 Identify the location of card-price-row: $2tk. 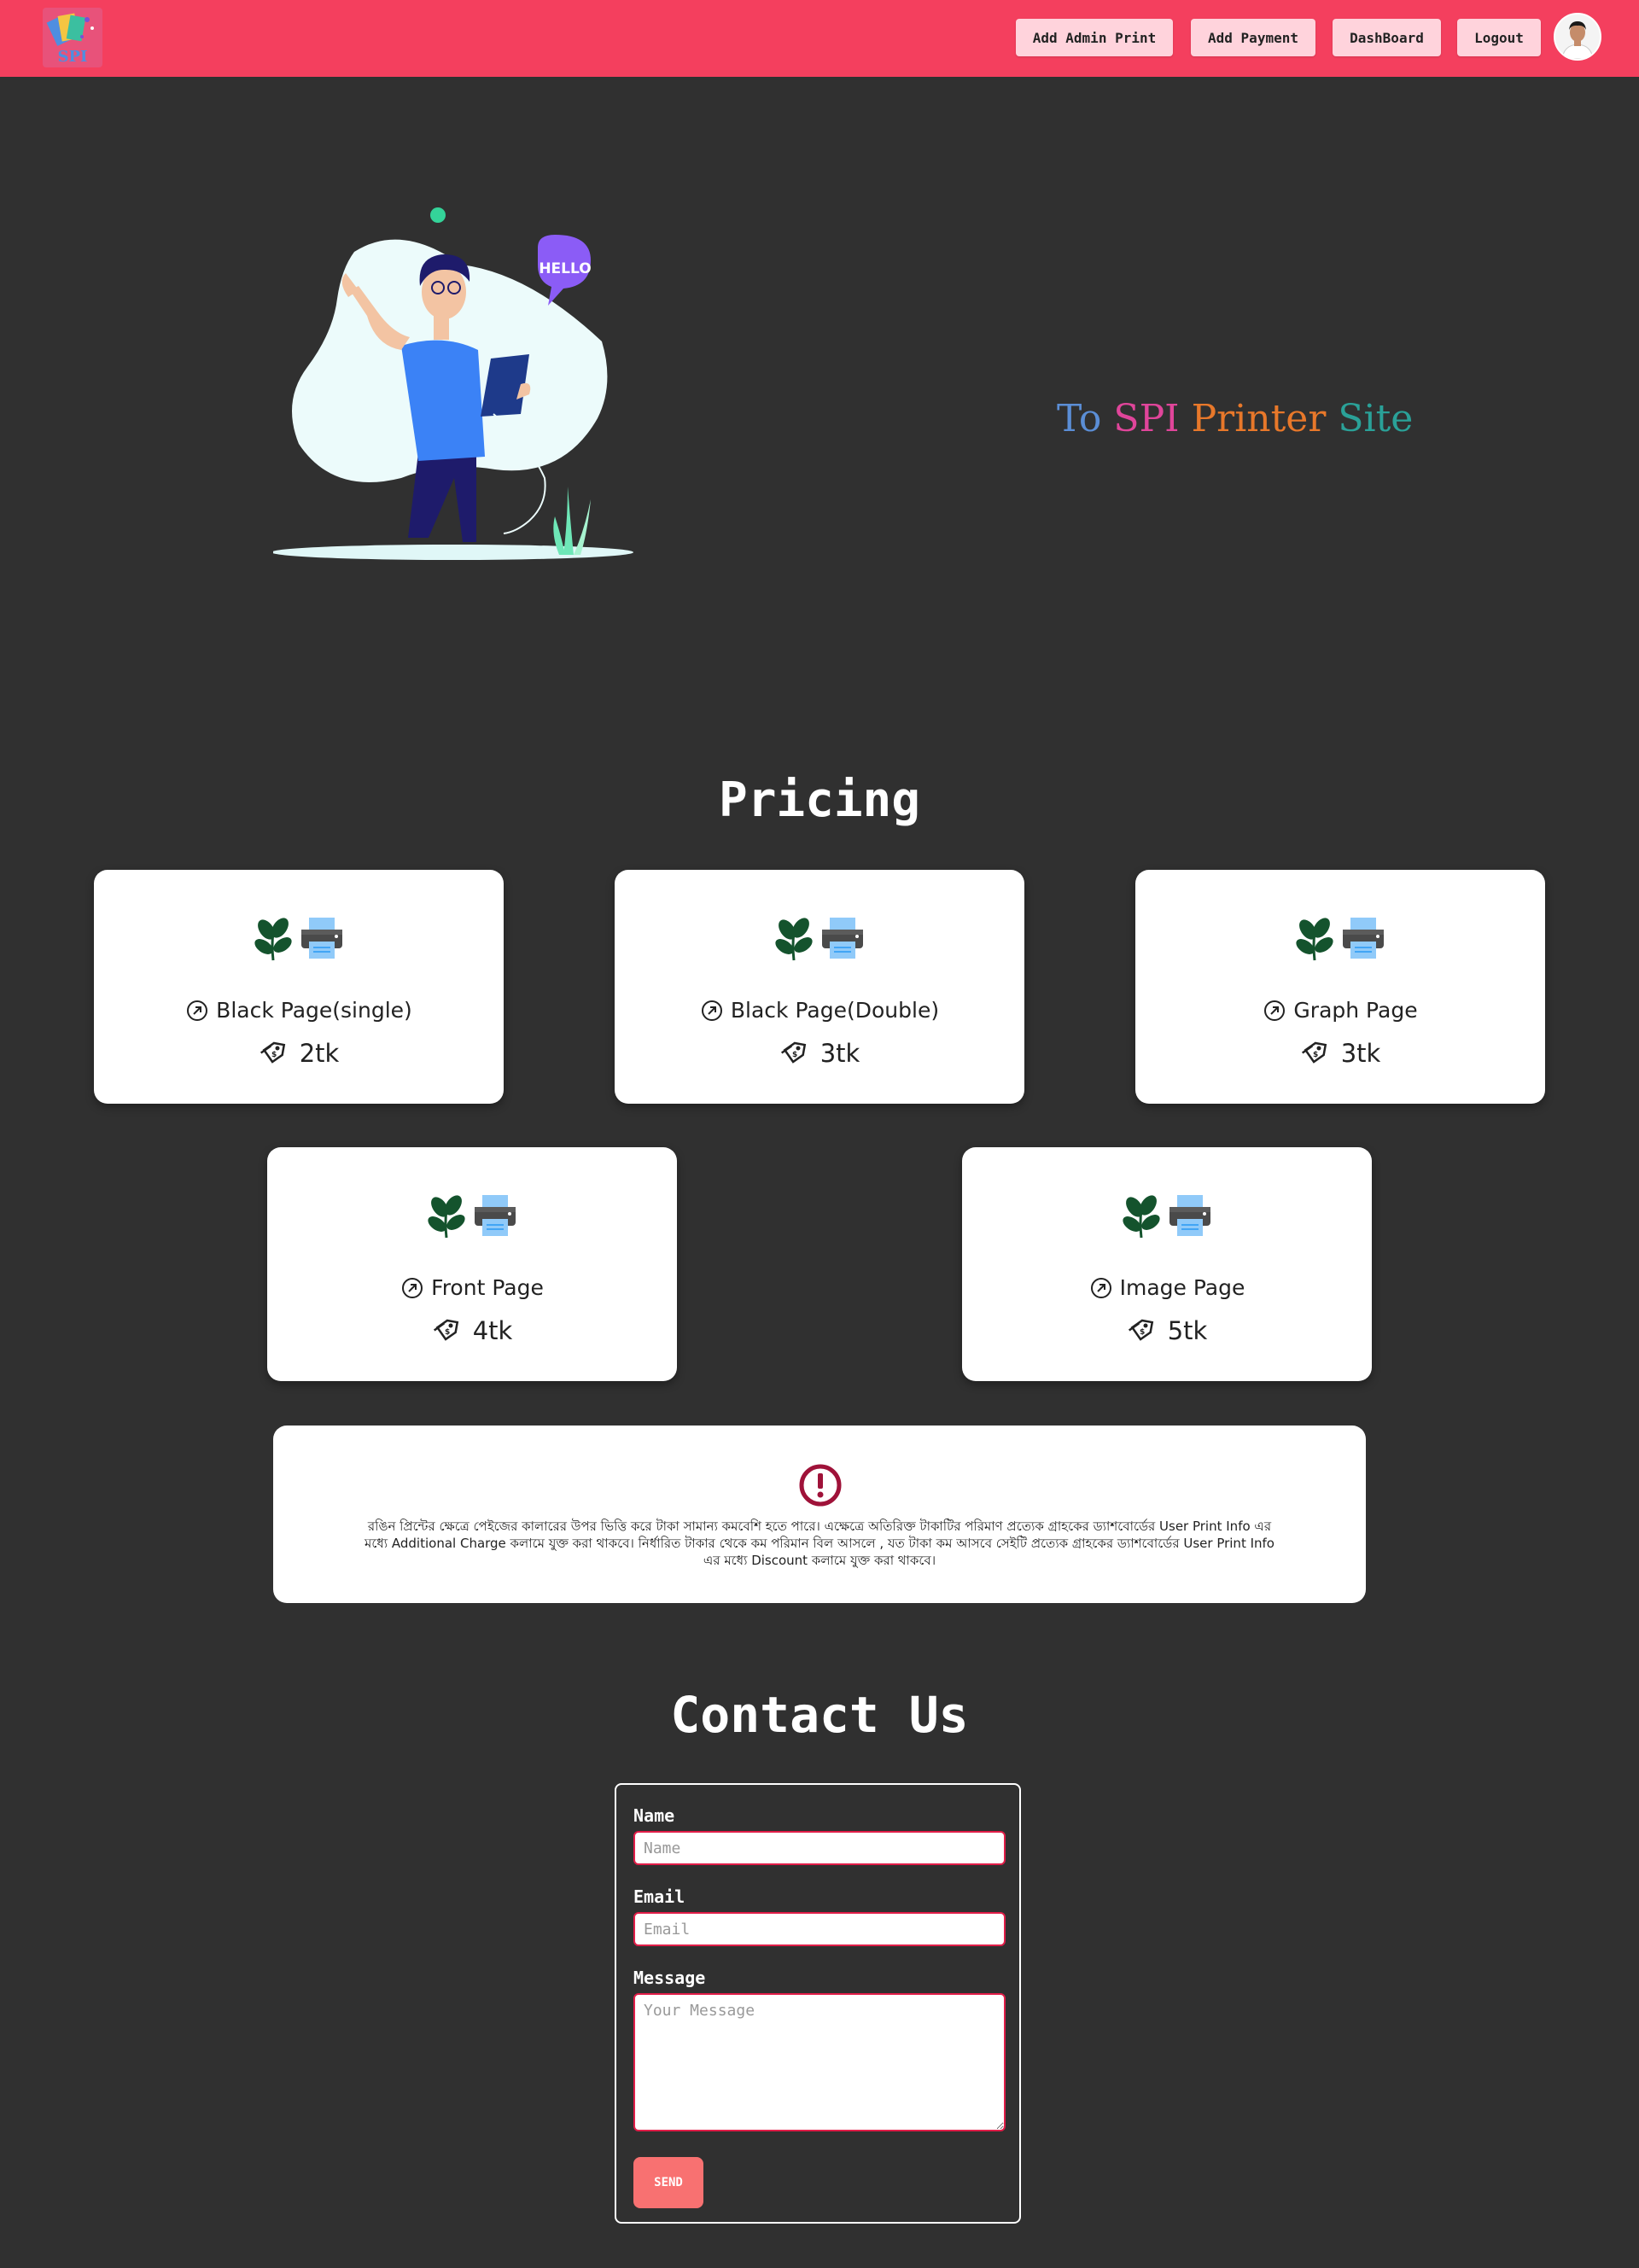
(299, 1053).